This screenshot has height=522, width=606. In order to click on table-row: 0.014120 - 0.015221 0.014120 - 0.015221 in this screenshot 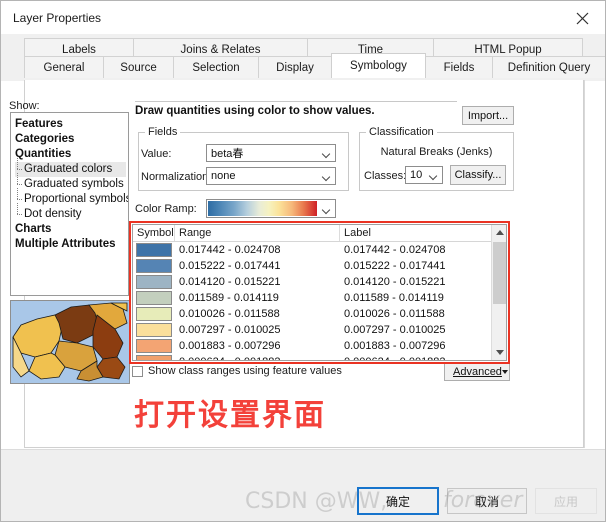, I will do `click(319, 282)`.